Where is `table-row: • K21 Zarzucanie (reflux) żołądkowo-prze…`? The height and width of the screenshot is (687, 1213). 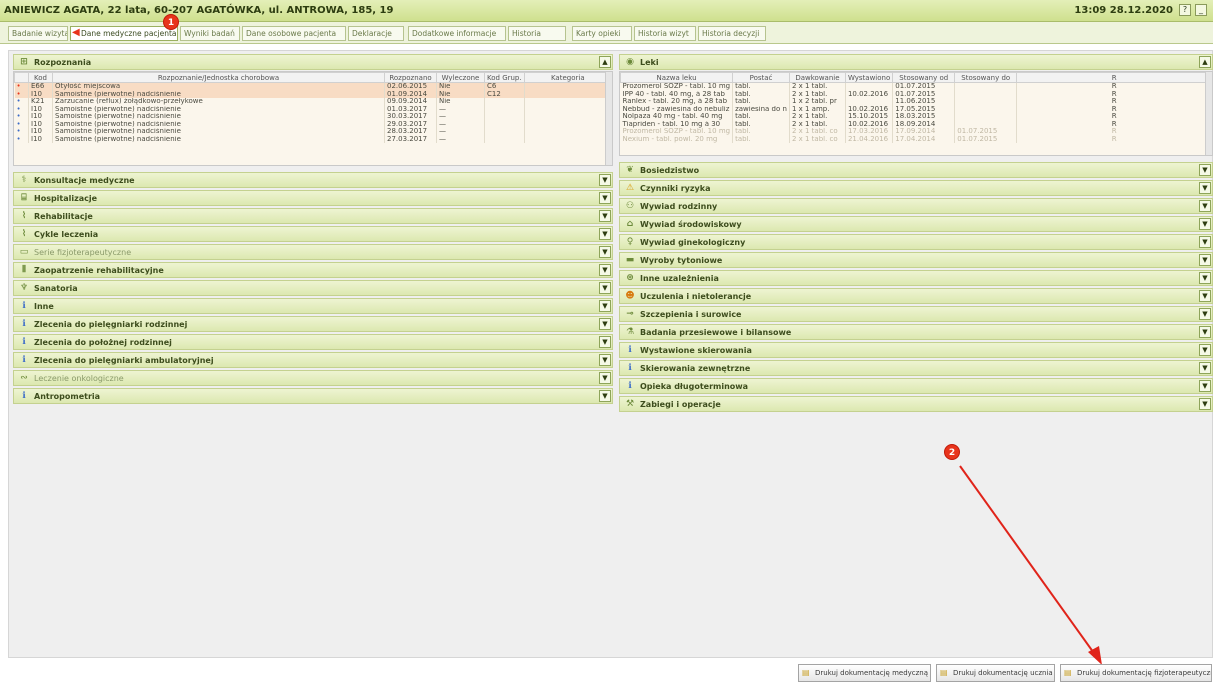
table-row: • K21 Zarzucanie (reflux) żołądkowo-prze… is located at coordinates (313, 102).